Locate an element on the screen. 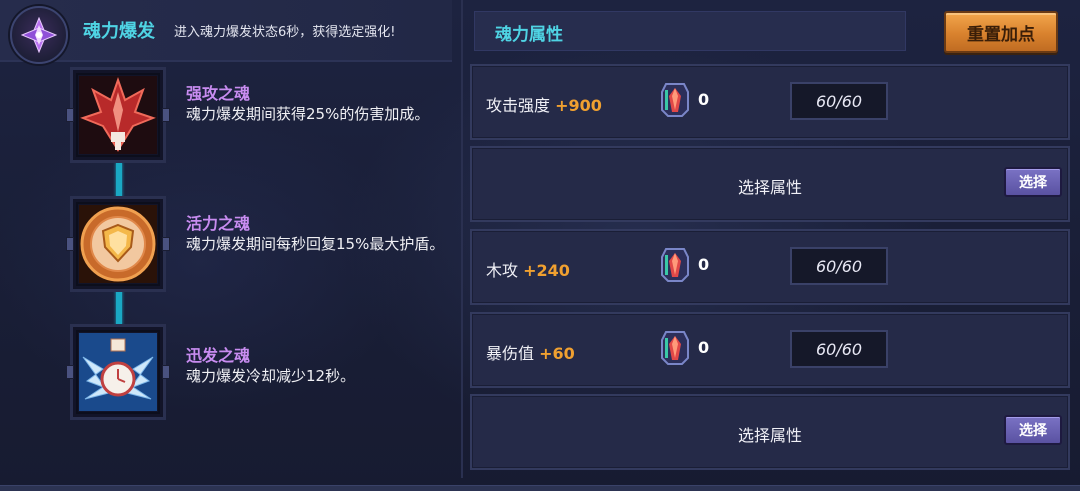 Image resolution: width=1080 pixels, height=491 pixels. attribute-bonus: +240 is located at coordinates (546, 270).